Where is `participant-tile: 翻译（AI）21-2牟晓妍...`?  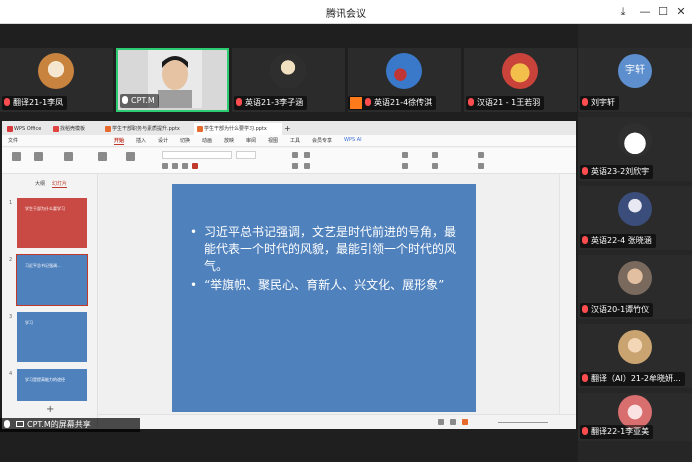
participant-tile: 翻译（AI）21-2牟晓妍... is located at coordinates (635, 356).